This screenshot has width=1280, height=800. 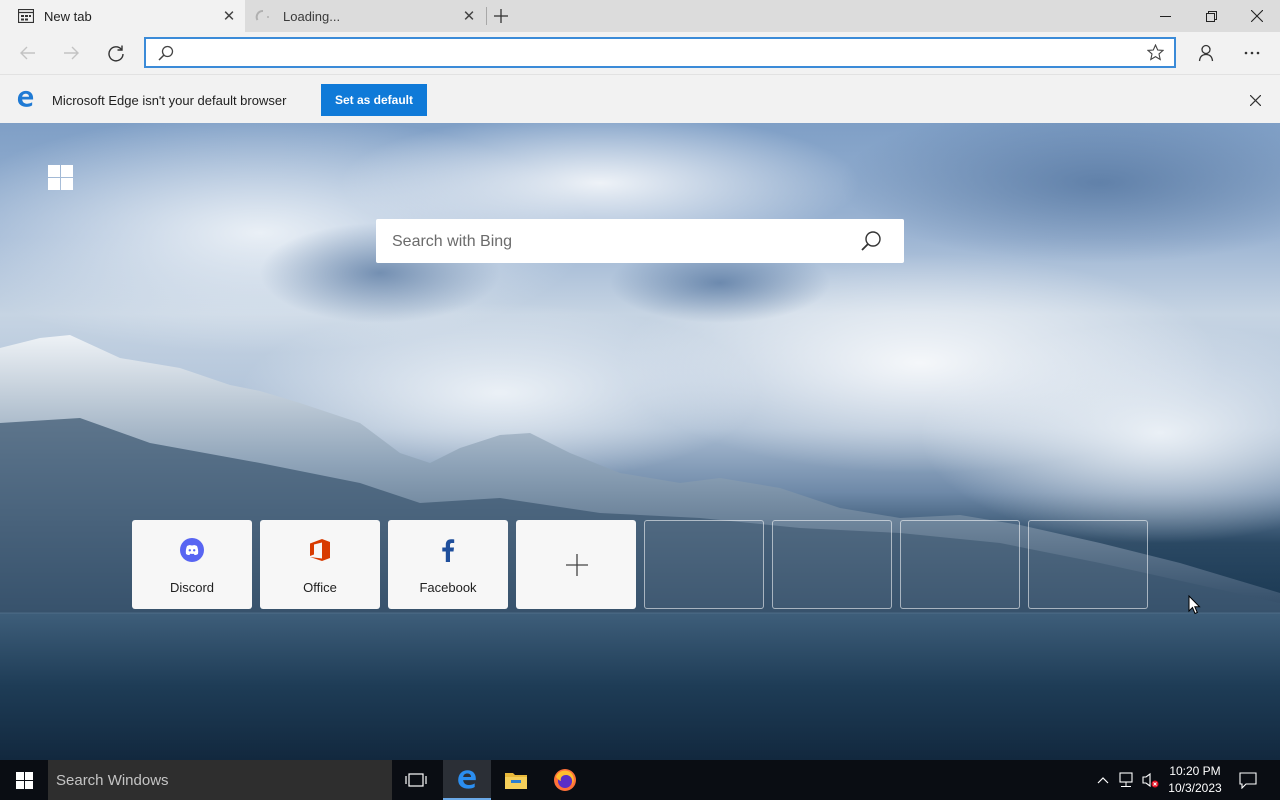 I want to click on restore-icon, so click(x=1211, y=16).